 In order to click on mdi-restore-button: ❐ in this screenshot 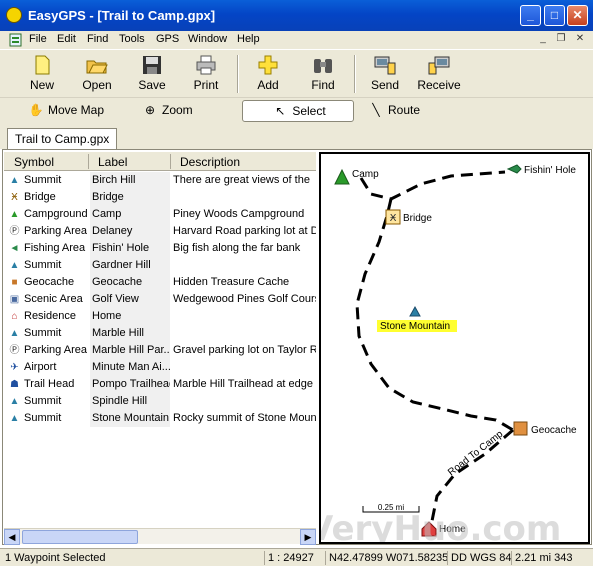, I will do `click(561, 40)`.